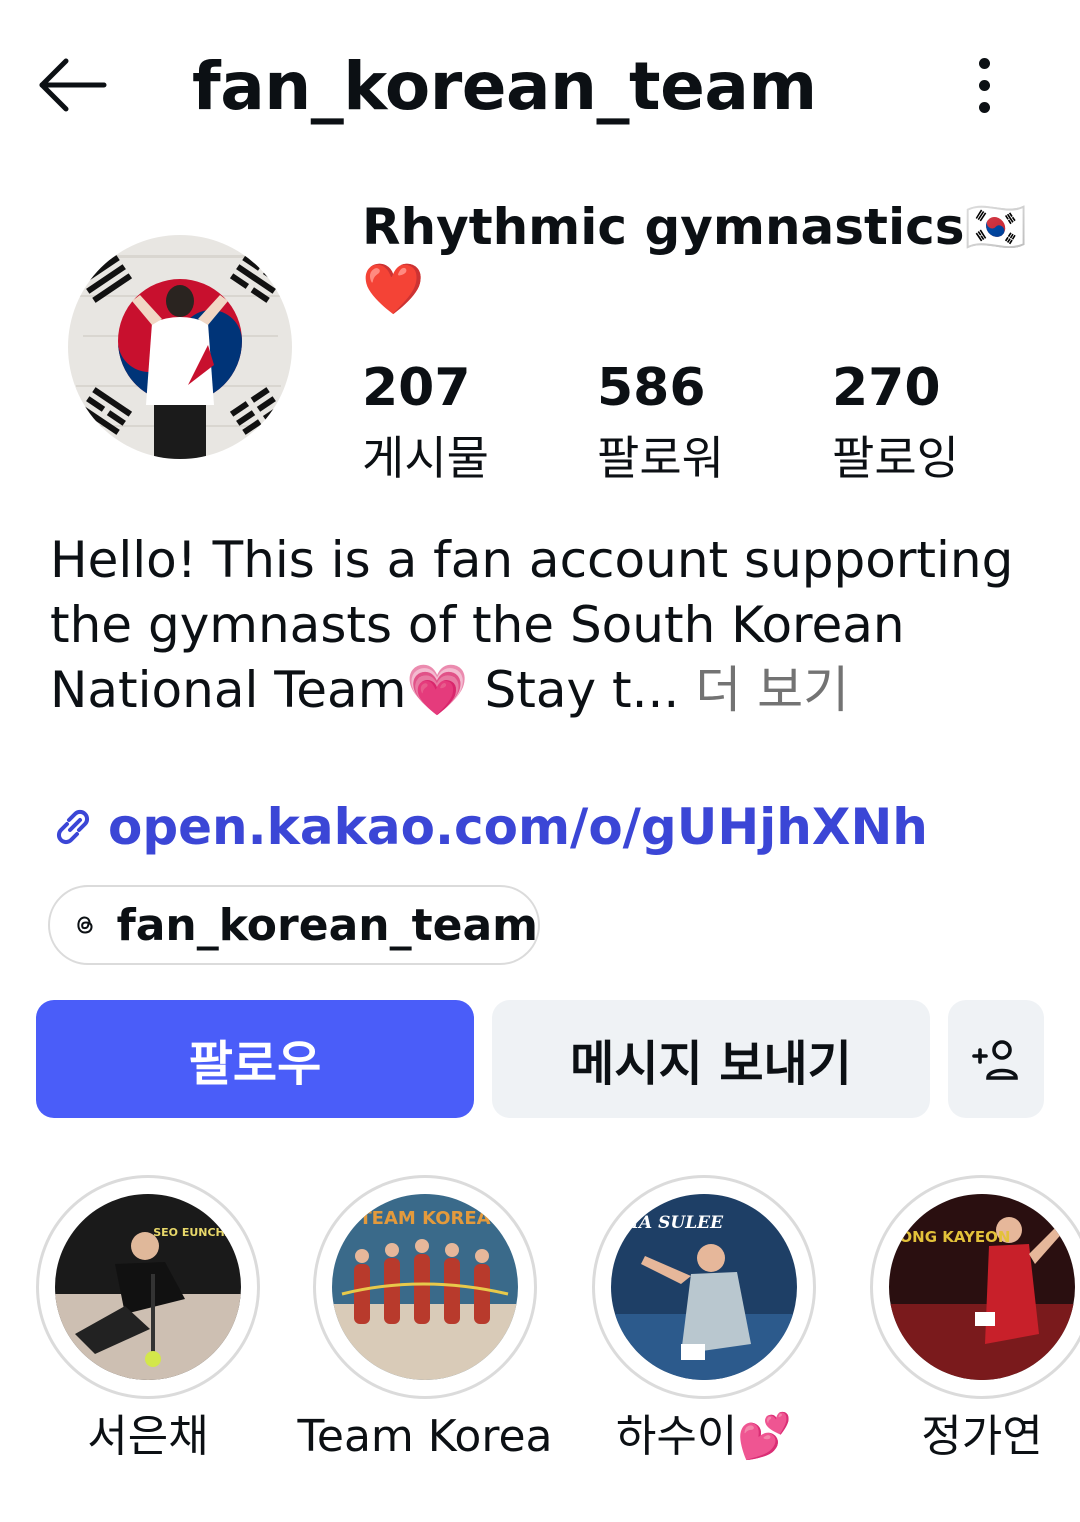 Image resolution: width=1080 pixels, height=1522 pixels. I want to click on profile-avatar, so click(180, 347).